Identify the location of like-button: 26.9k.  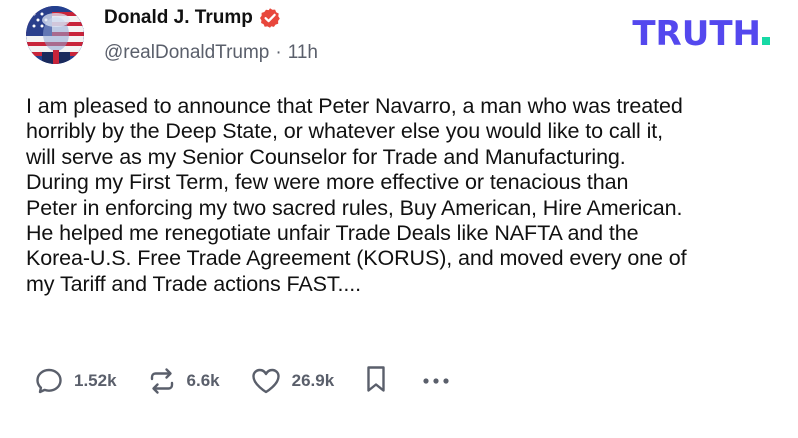
(292, 381).